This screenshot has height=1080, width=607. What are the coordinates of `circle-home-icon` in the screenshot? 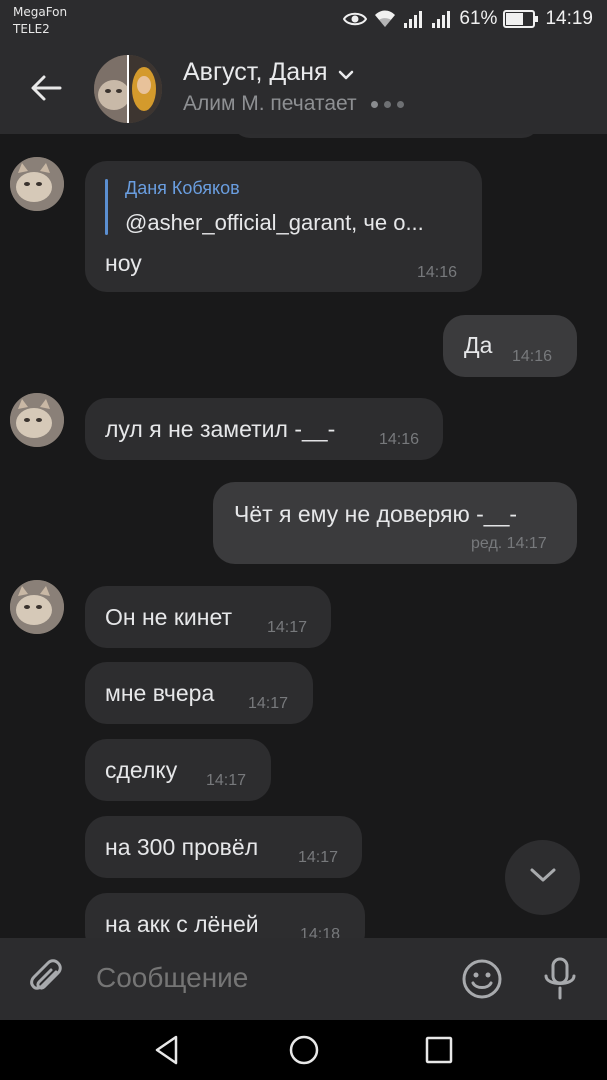 It's located at (304, 1052).